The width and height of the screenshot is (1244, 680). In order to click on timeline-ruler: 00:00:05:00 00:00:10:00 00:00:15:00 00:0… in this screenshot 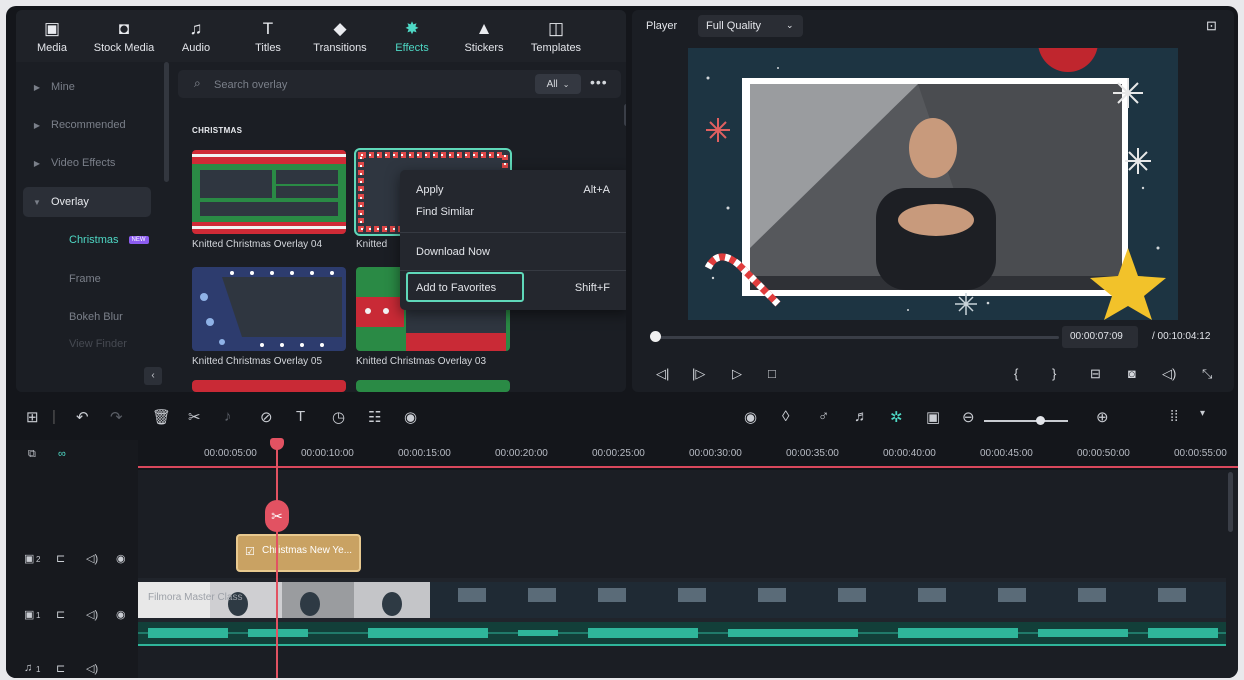, I will do `click(688, 455)`.